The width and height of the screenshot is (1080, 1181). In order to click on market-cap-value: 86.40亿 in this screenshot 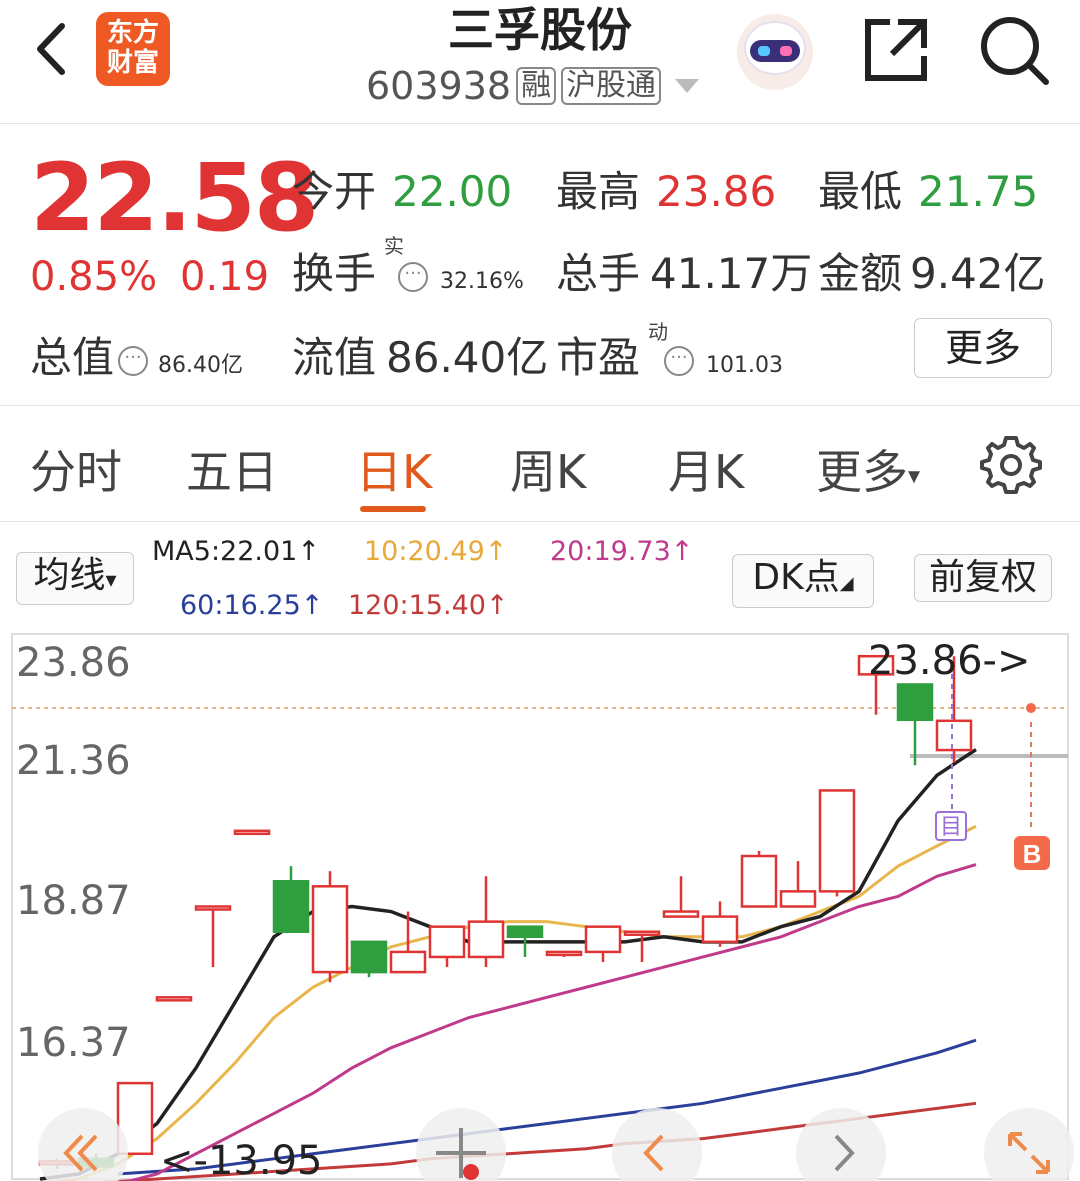, I will do `click(200, 365)`.